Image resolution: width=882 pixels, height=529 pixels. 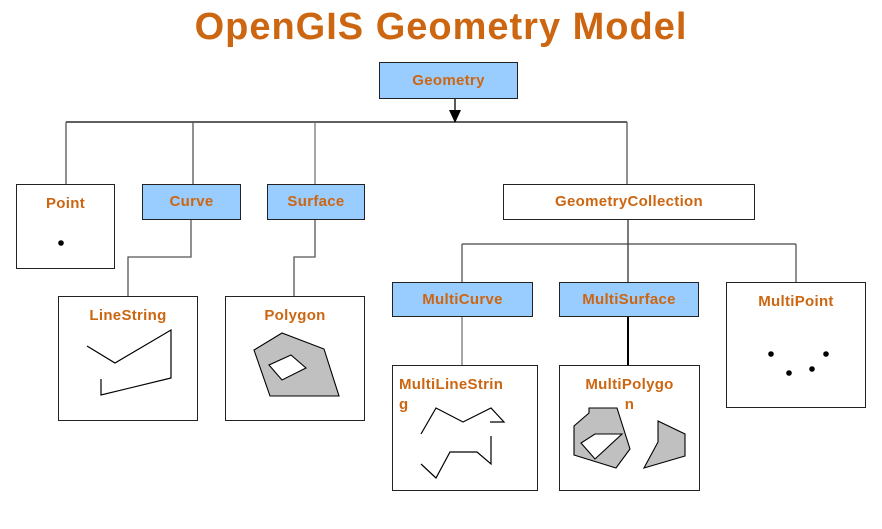 I want to click on multipolygon-illustration, so click(x=629, y=438).